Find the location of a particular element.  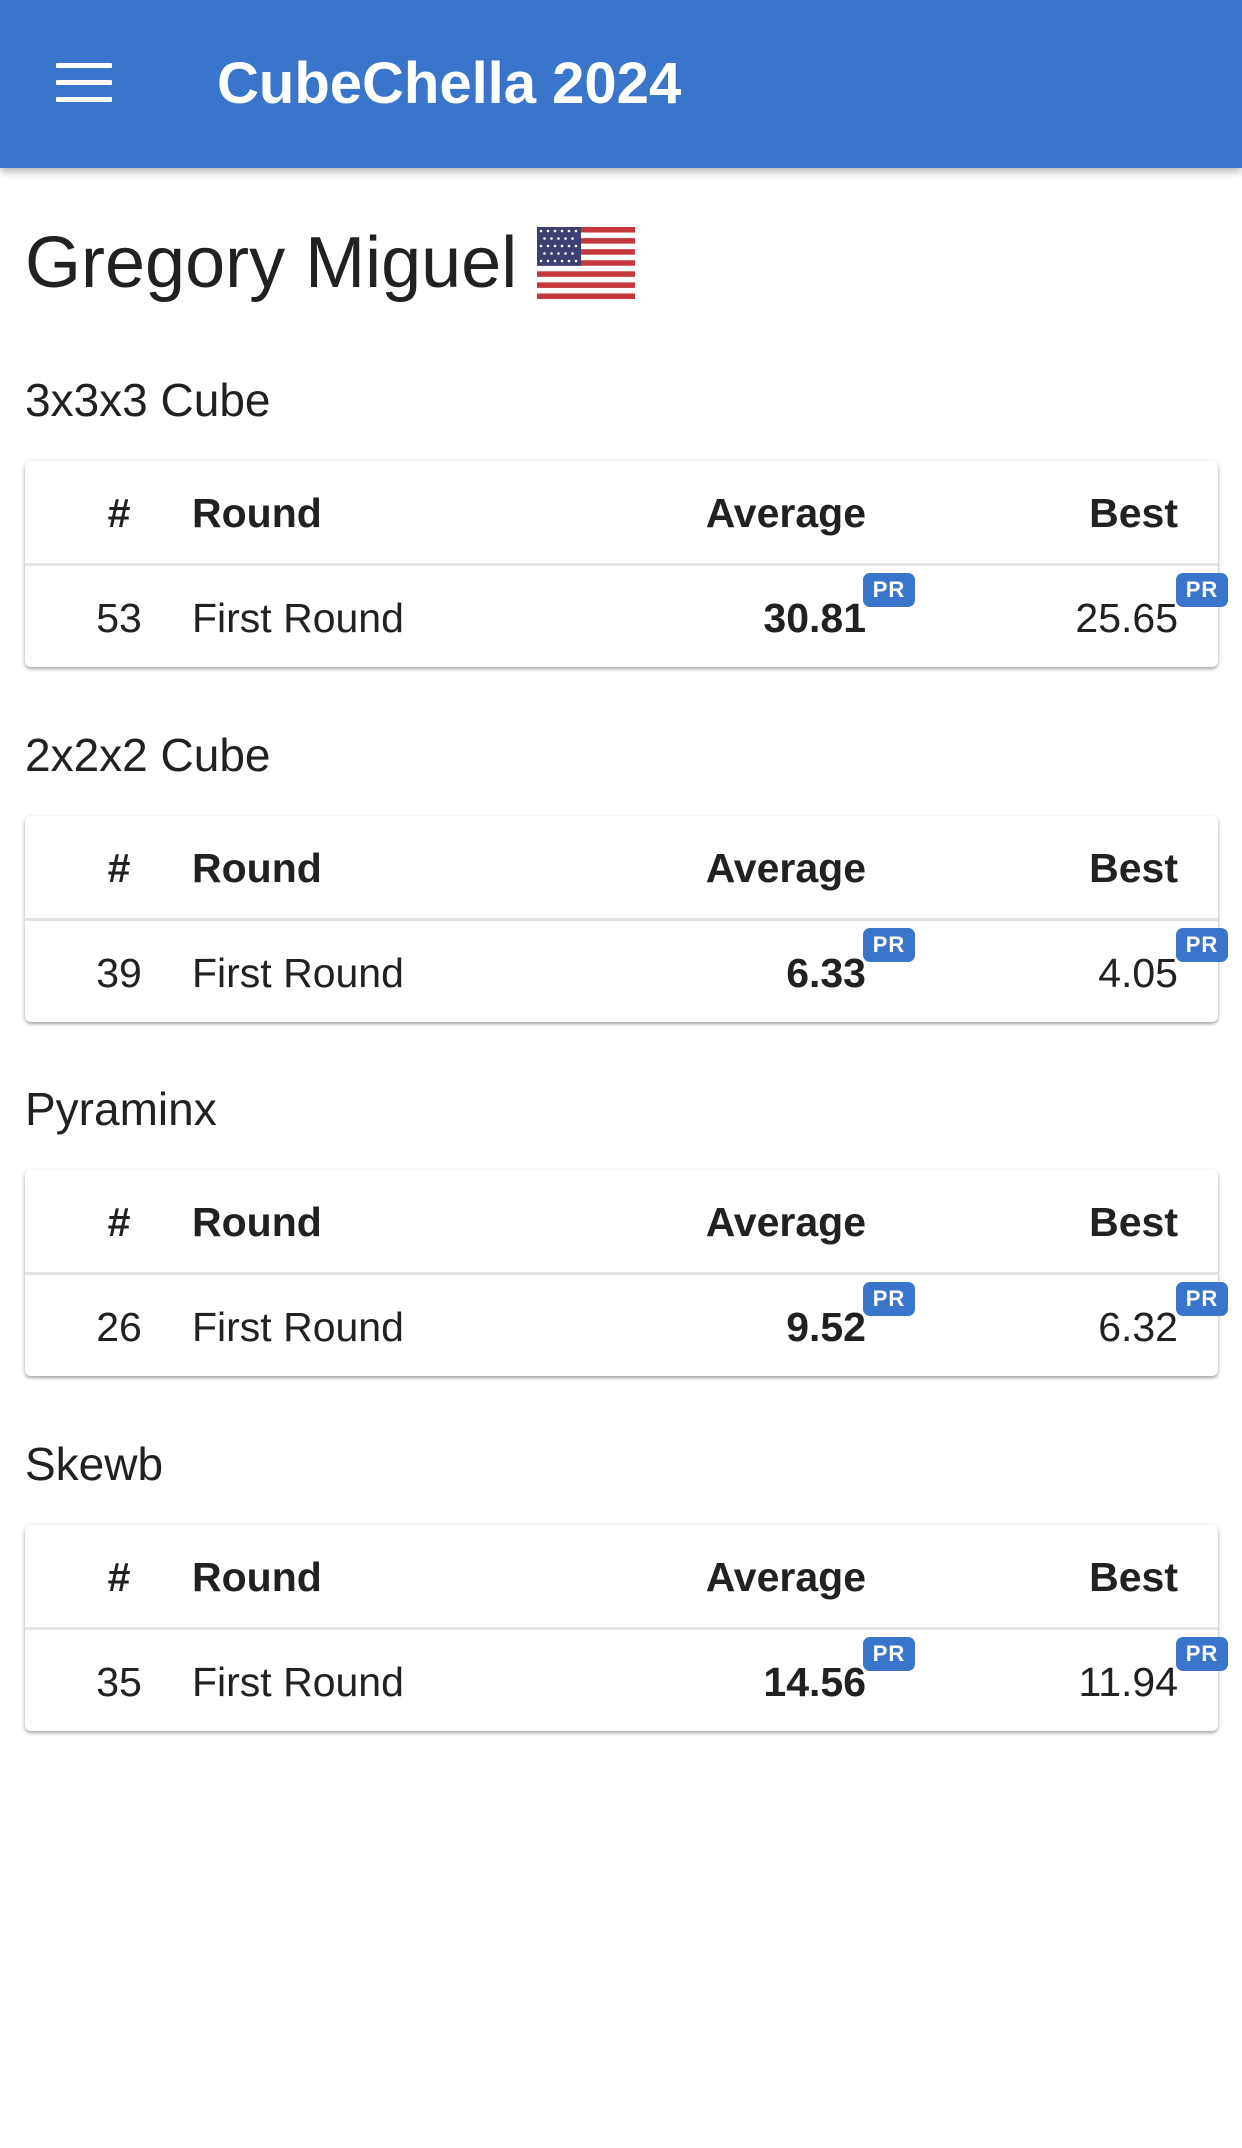

hamburger-menu-icon is located at coordinates (84, 82).